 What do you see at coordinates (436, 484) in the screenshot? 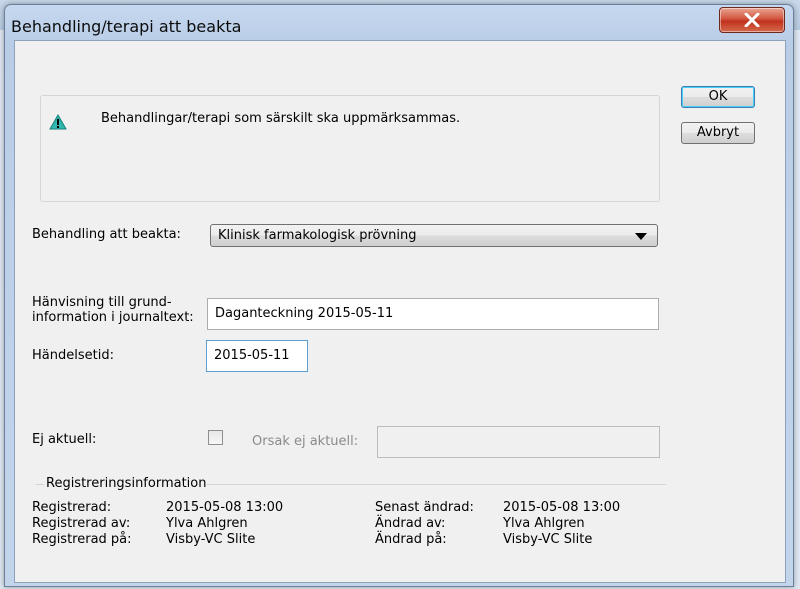
I see `group-divider-right` at bounding box center [436, 484].